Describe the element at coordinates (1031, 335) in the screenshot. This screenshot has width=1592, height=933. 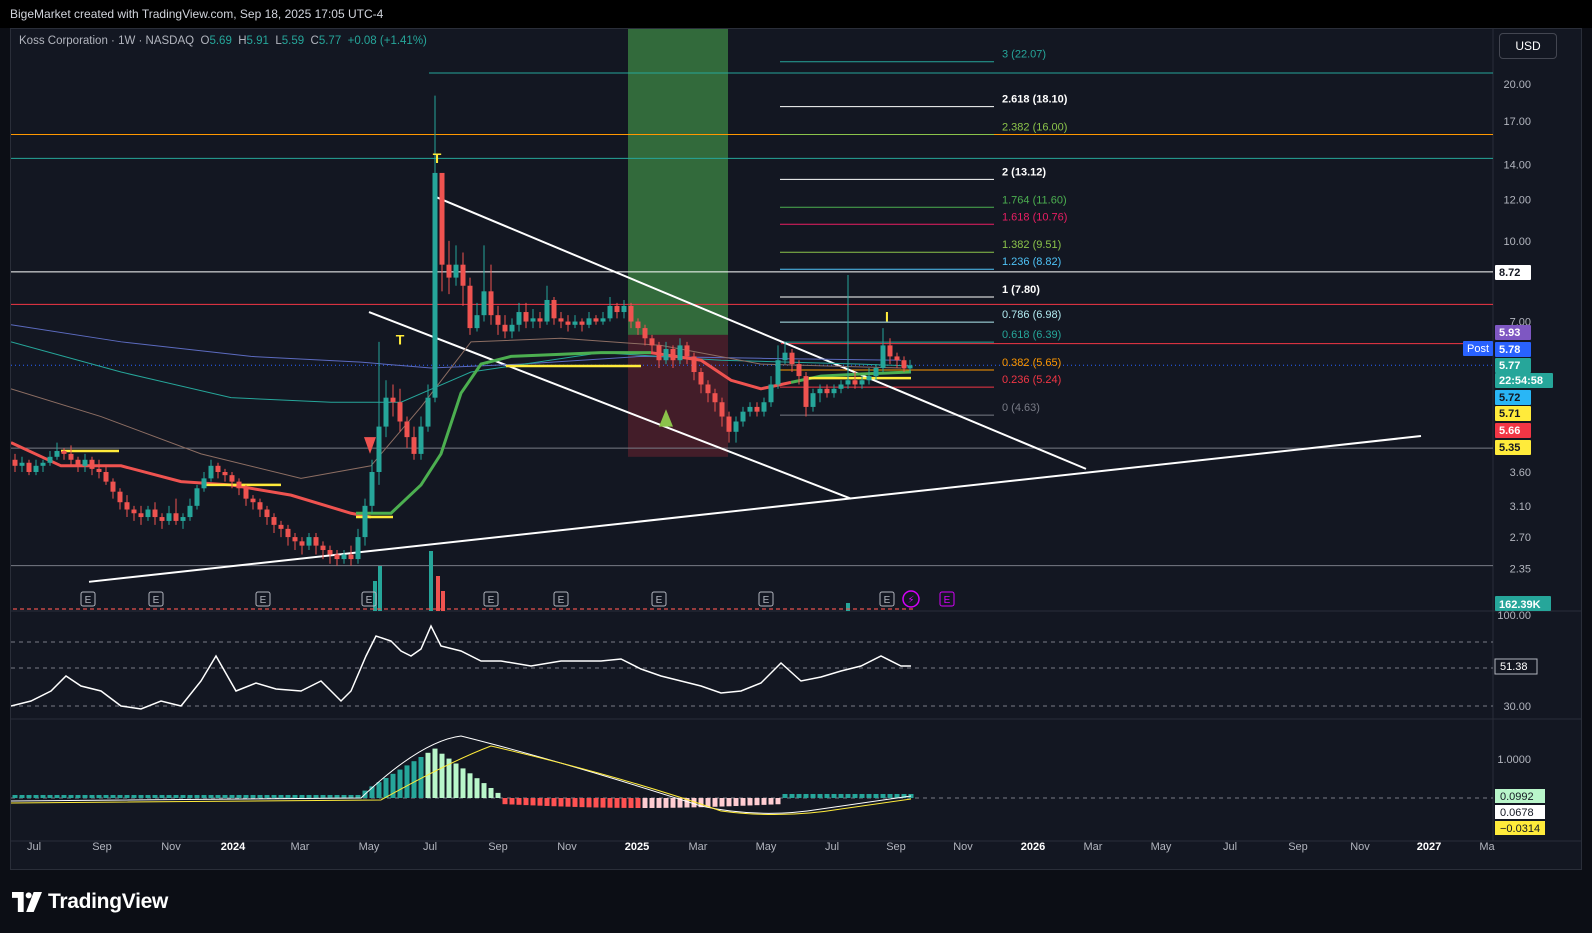
I see `fib-level-label: 0.618 (6.39)` at that location.